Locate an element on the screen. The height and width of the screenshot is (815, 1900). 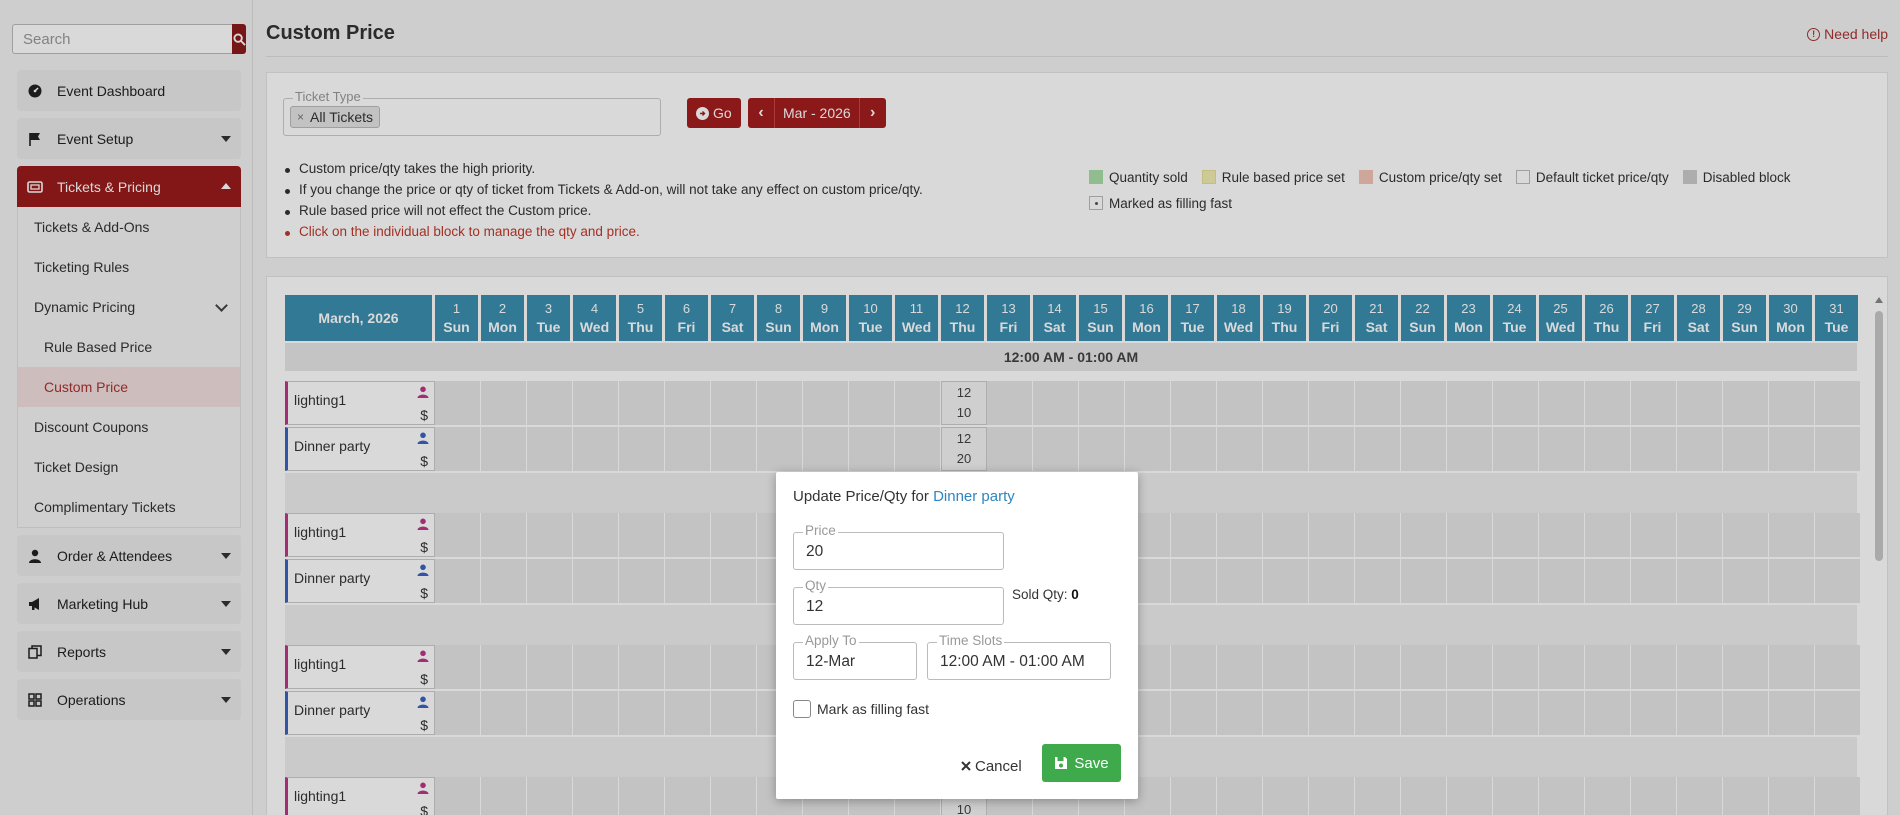
qty-value: 12 is located at coordinates (815, 606).